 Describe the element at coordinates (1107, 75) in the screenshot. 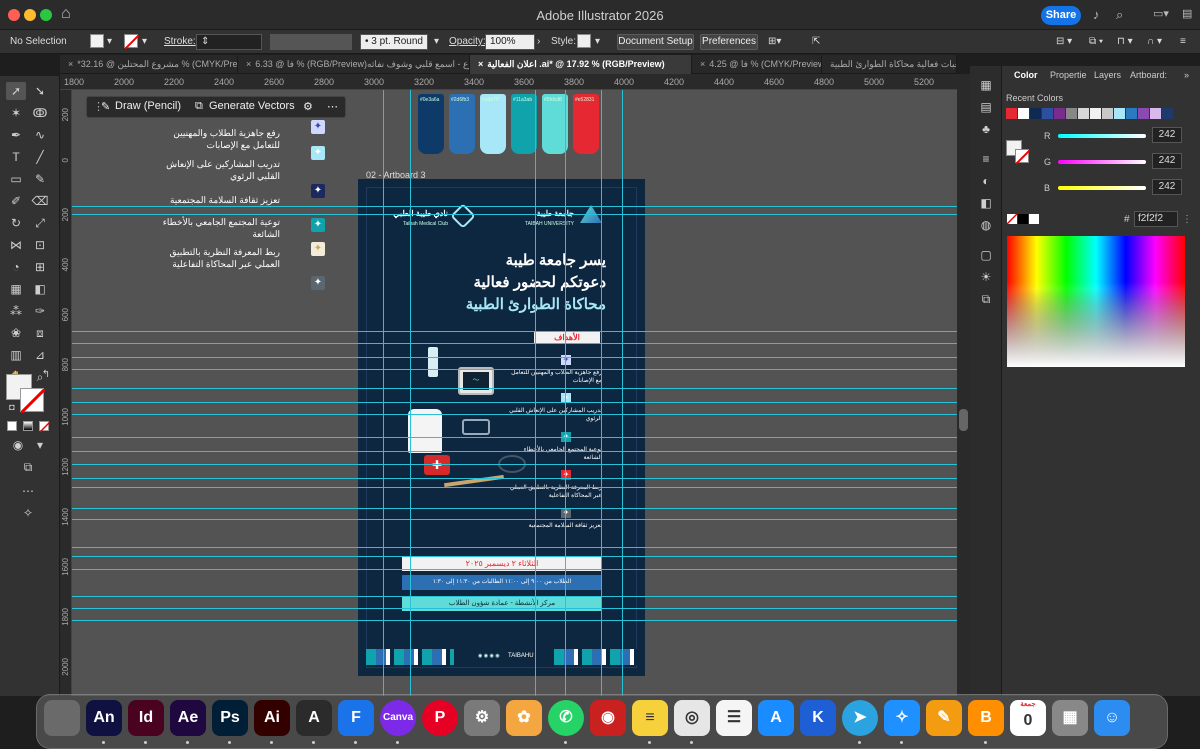

I see `tab-layers: Layers` at that location.